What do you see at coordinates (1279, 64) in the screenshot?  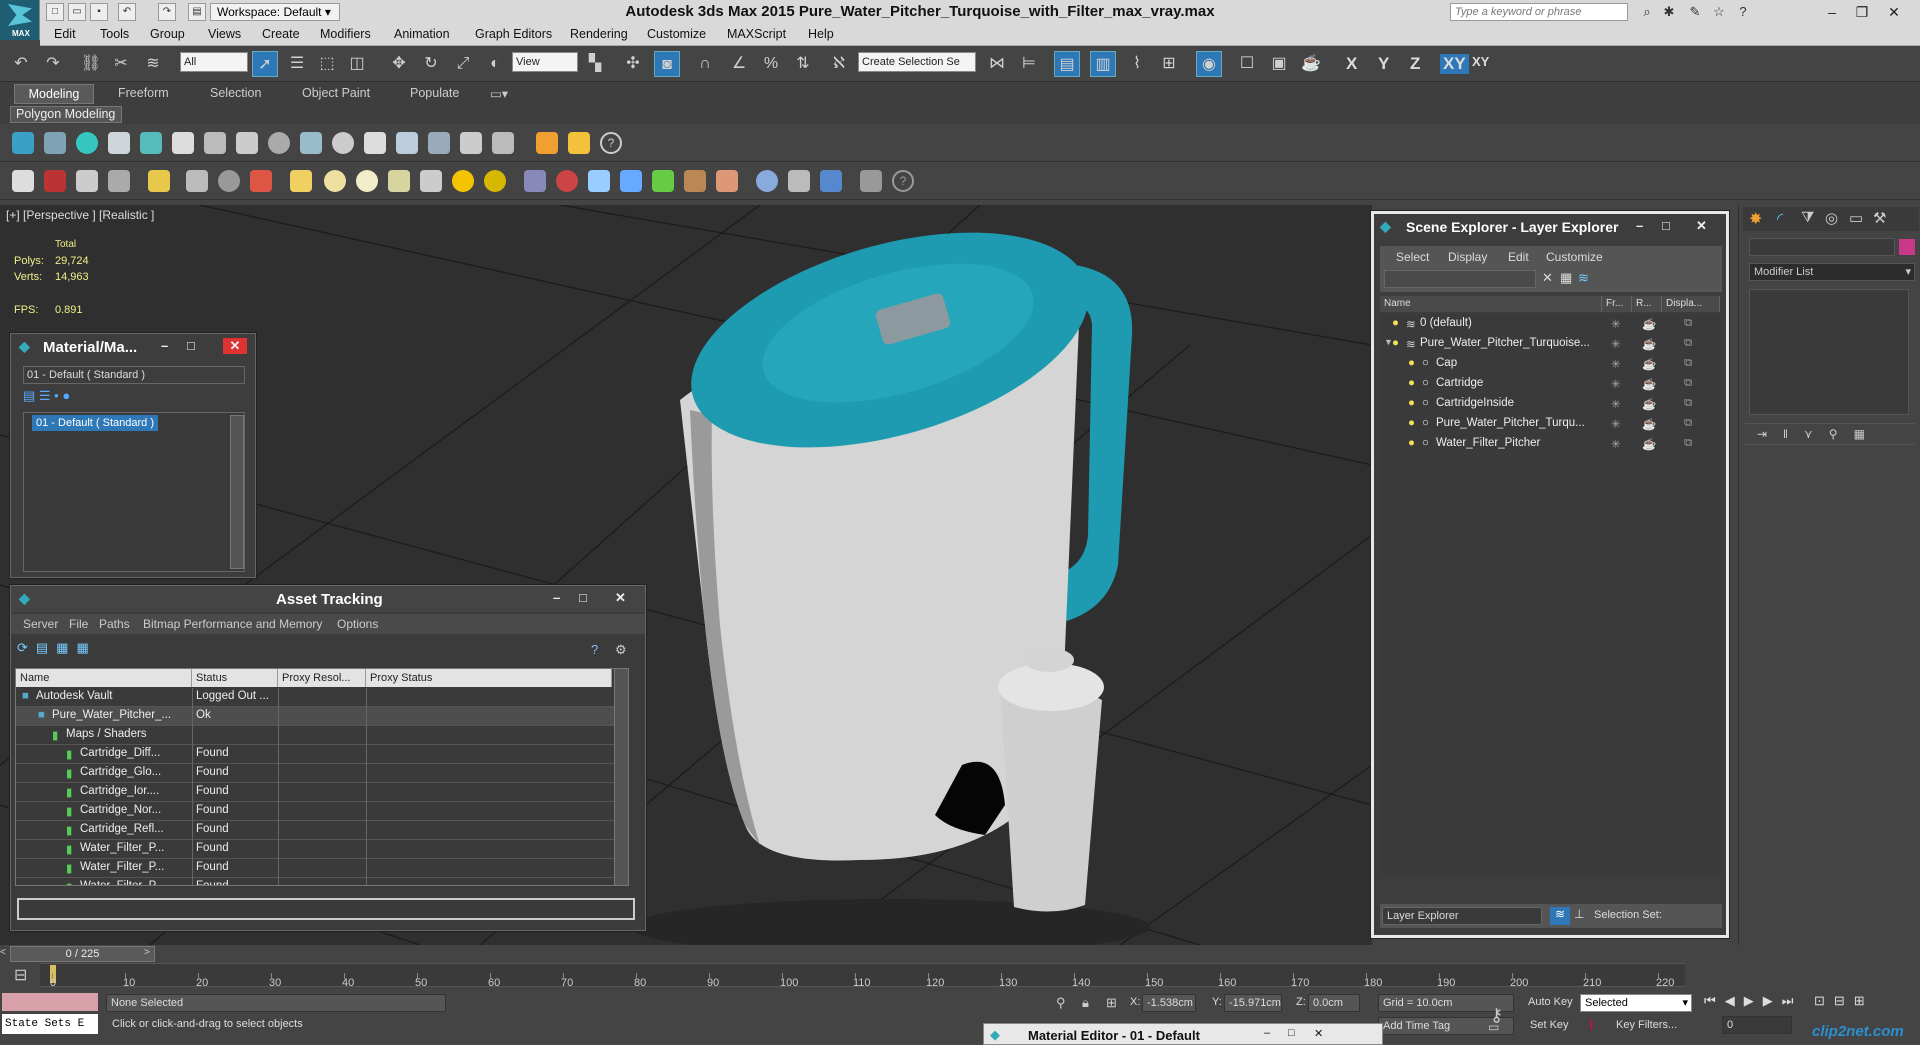 I see `rendered-frame-icon: ▣` at bounding box center [1279, 64].